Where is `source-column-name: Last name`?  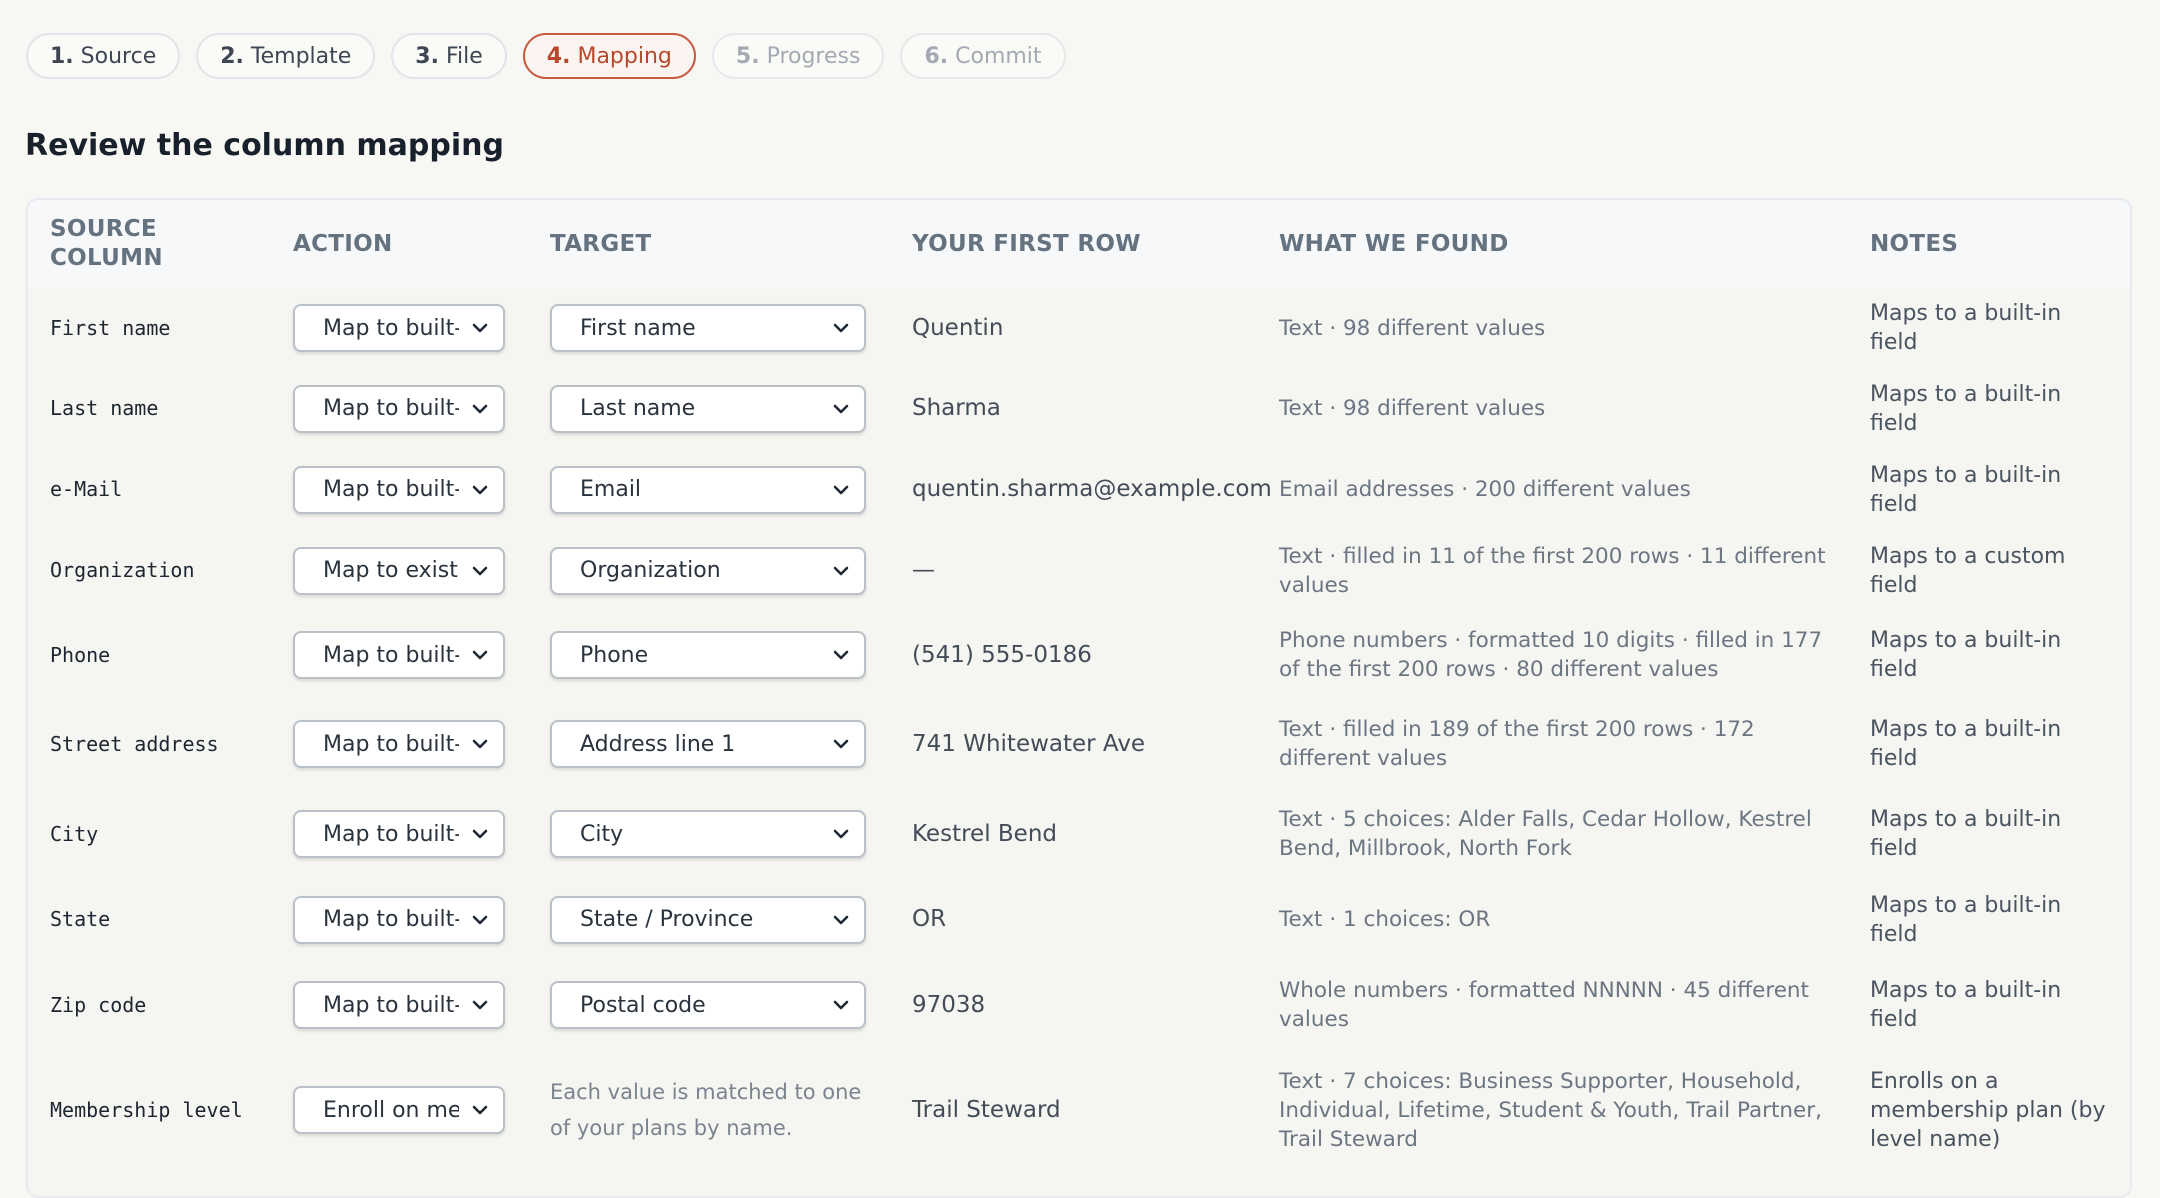
source-column-name: Last name is located at coordinates (104, 408).